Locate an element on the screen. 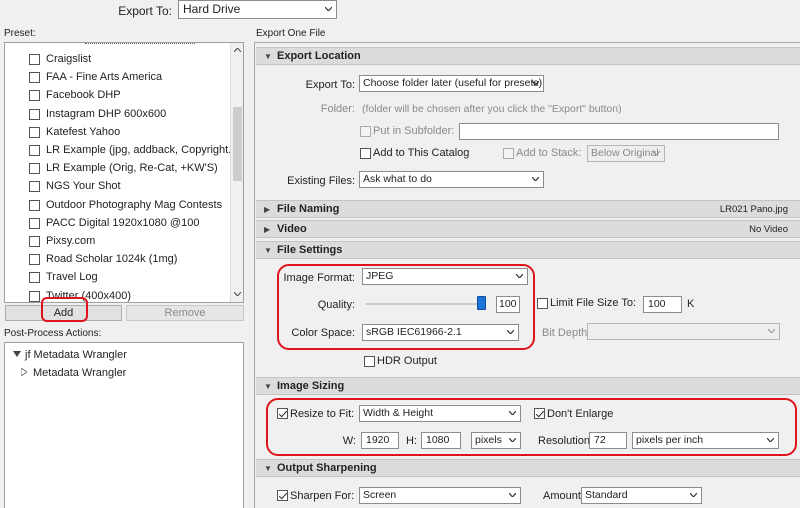 The width and height of the screenshot is (800, 508). existing-files-label: Existing Files: is located at coordinates (321, 181).